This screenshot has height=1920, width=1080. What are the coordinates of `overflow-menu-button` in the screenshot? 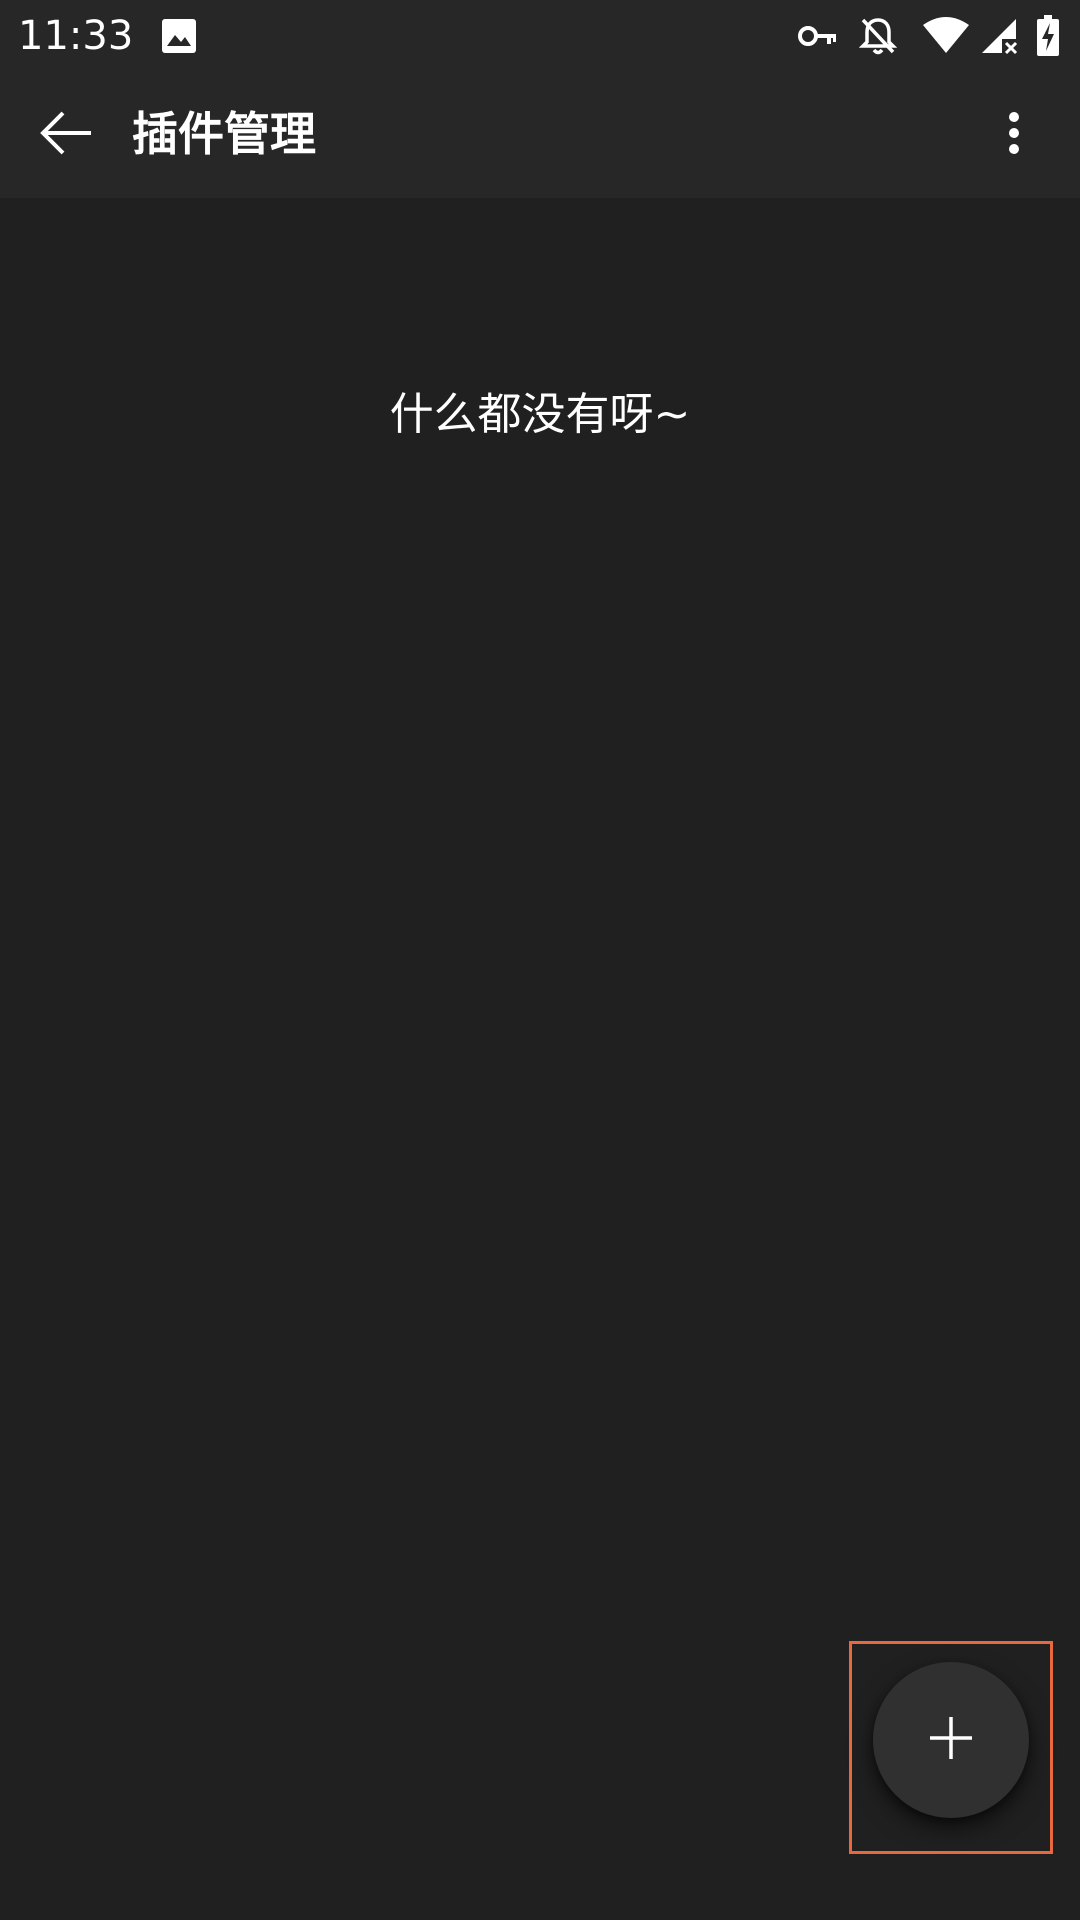 It's located at (1014, 135).